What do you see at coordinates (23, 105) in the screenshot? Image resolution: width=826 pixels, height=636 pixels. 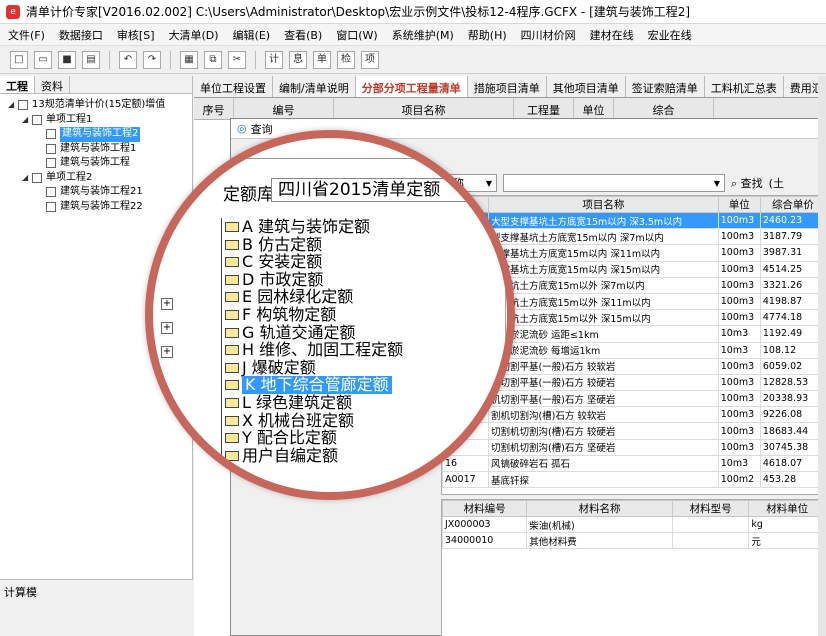 I see `project-icon` at bounding box center [23, 105].